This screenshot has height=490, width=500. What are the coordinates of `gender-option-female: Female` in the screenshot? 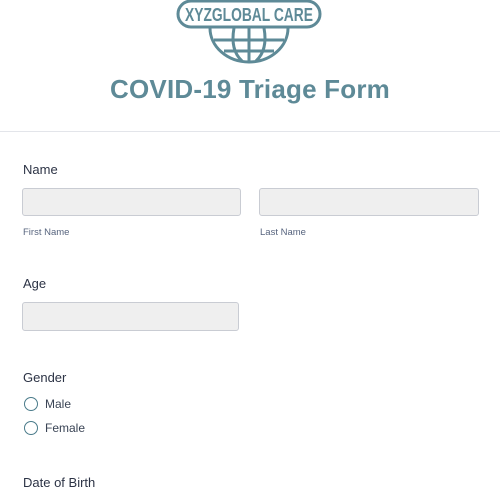 It's located at (54, 428).